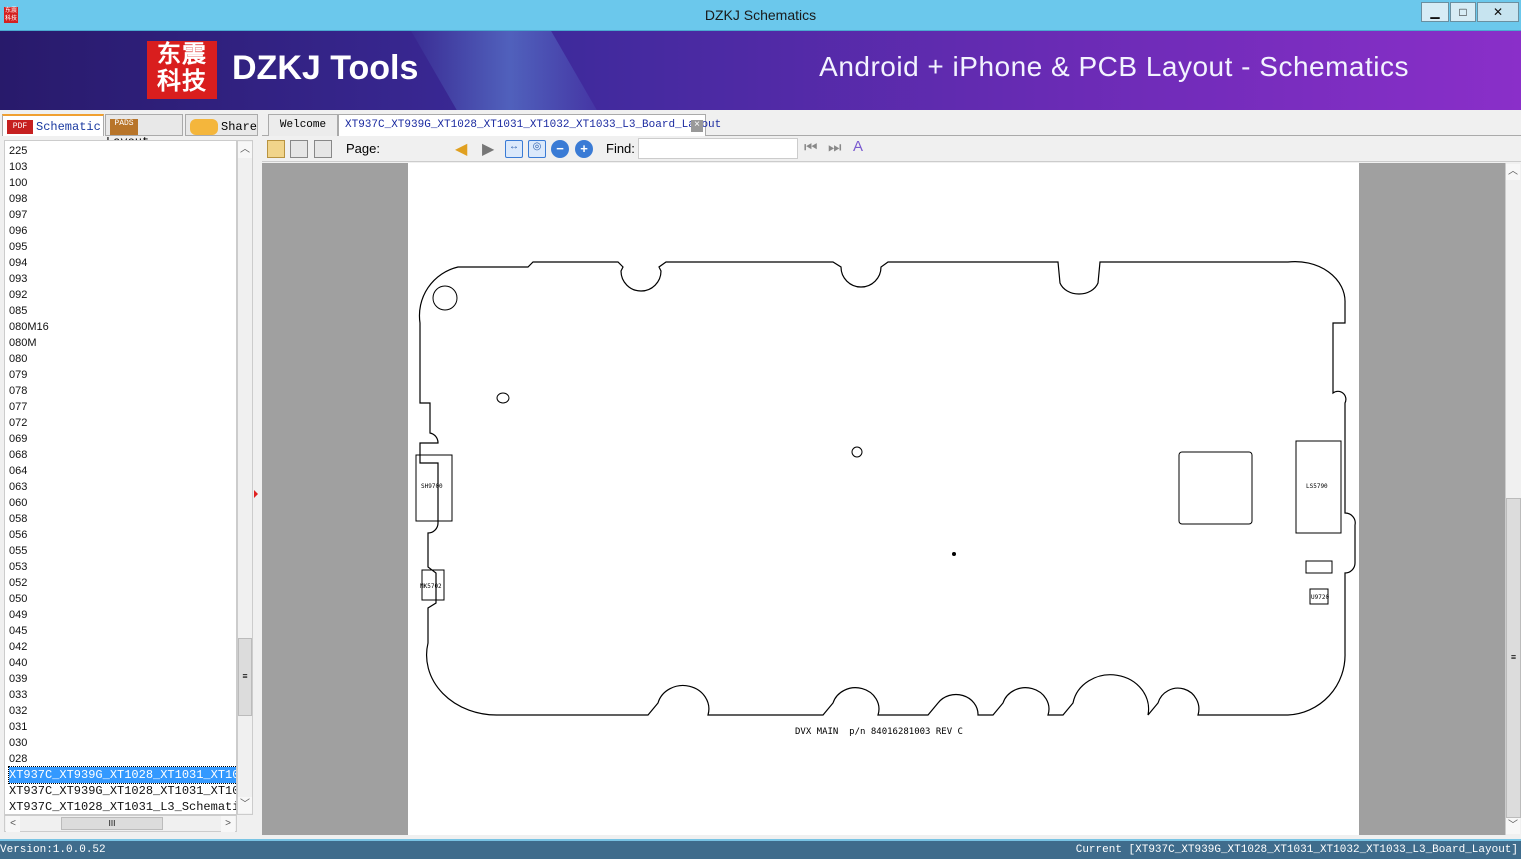 This screenshot has height=859, width=1521. What do you see at coordinates (18, 711) in the screenshot?
I see `tree-item: 032` at bounding box center [18, 711].